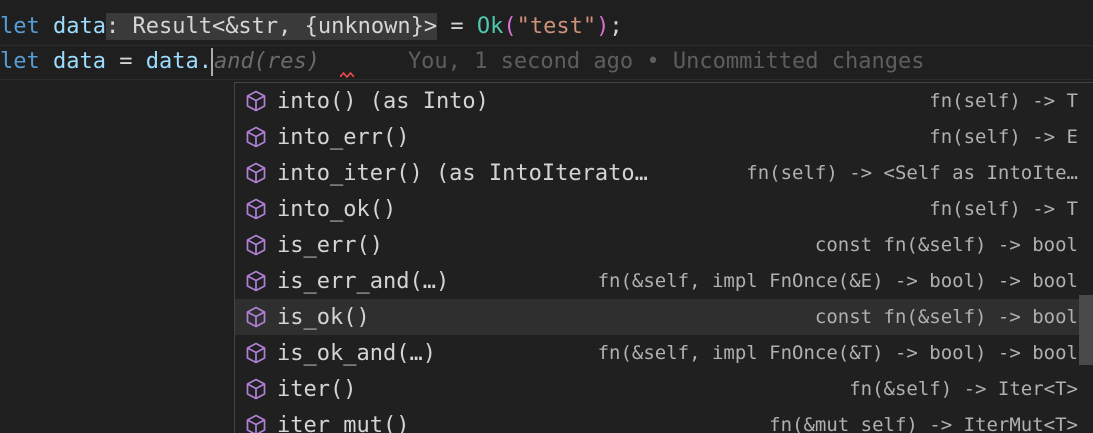  Describe the element at coordinates (212, 62) in the screenshot. I see `text-cursor` at that location.